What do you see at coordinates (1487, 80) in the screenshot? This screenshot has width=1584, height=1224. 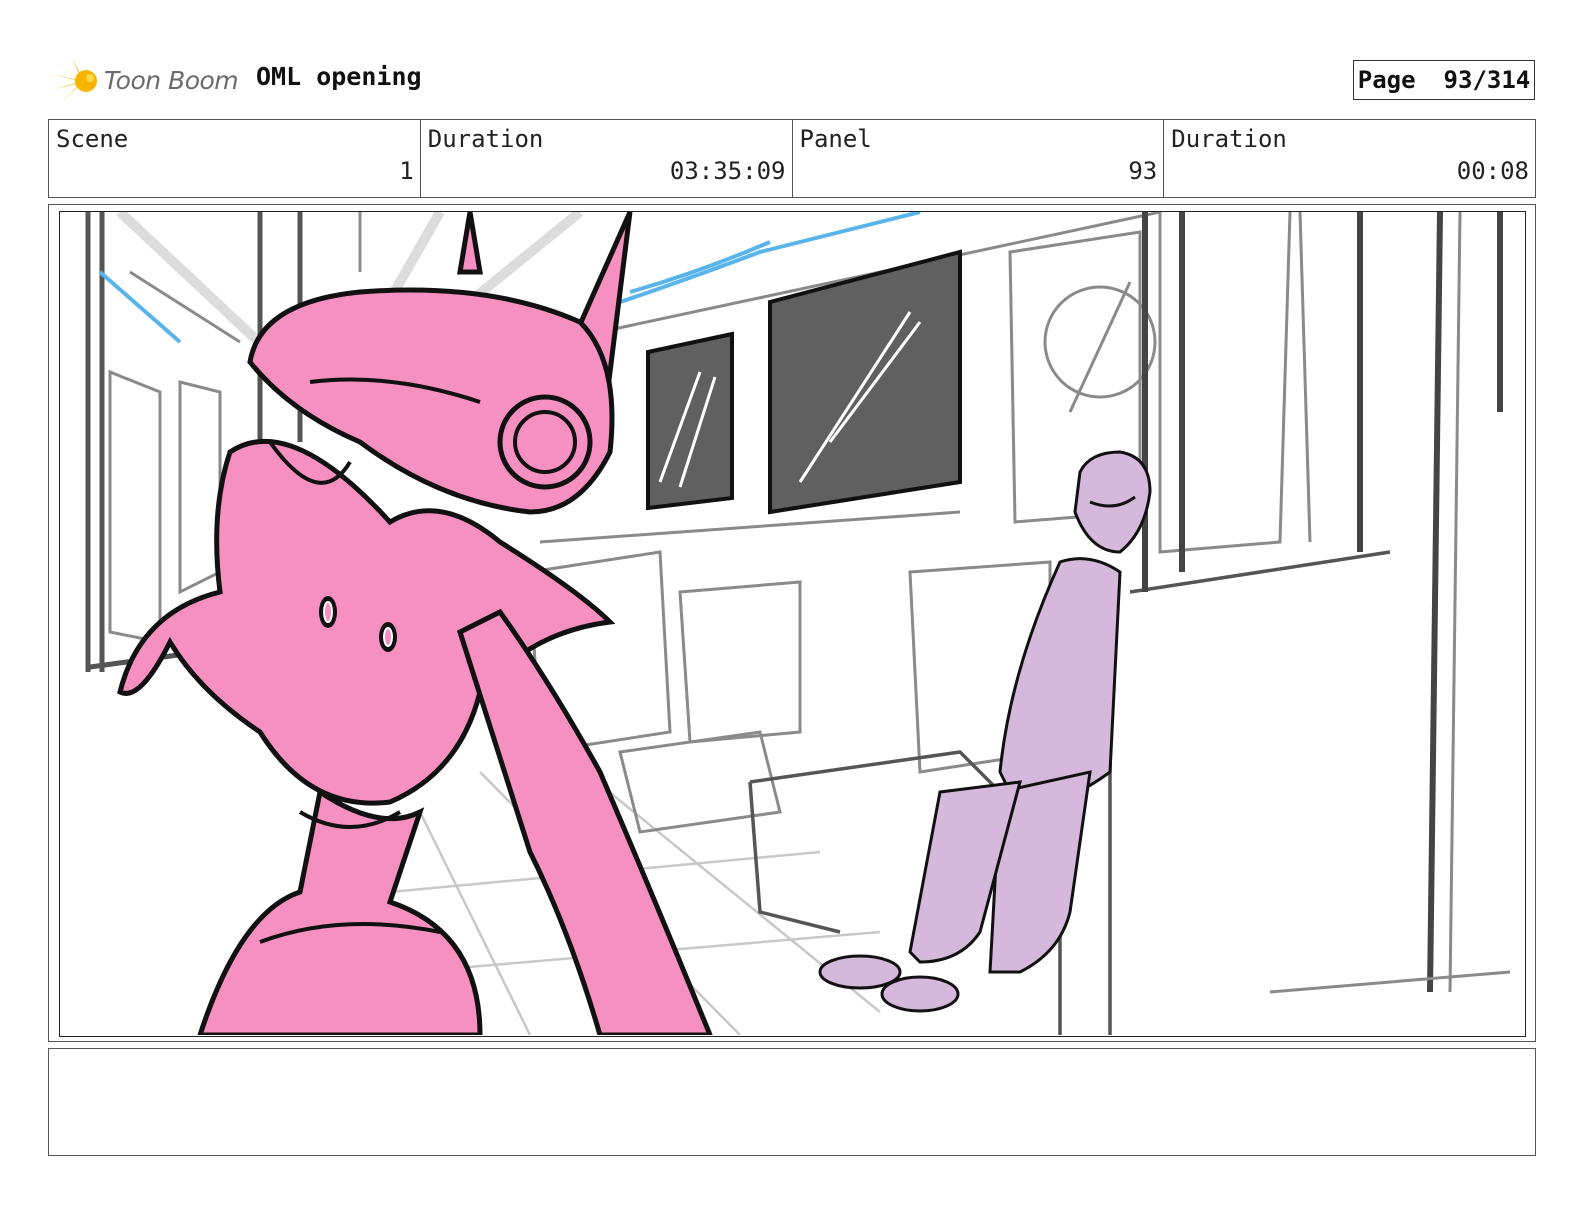 I see `page-number: 93/314` at bounding box center [1487, 80].